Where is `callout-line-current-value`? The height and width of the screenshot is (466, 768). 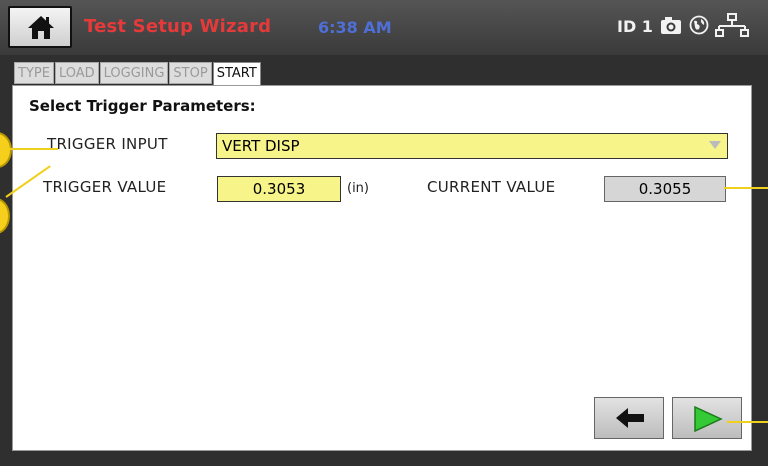 callout-line-current-value is located at coordinates (746, 188).